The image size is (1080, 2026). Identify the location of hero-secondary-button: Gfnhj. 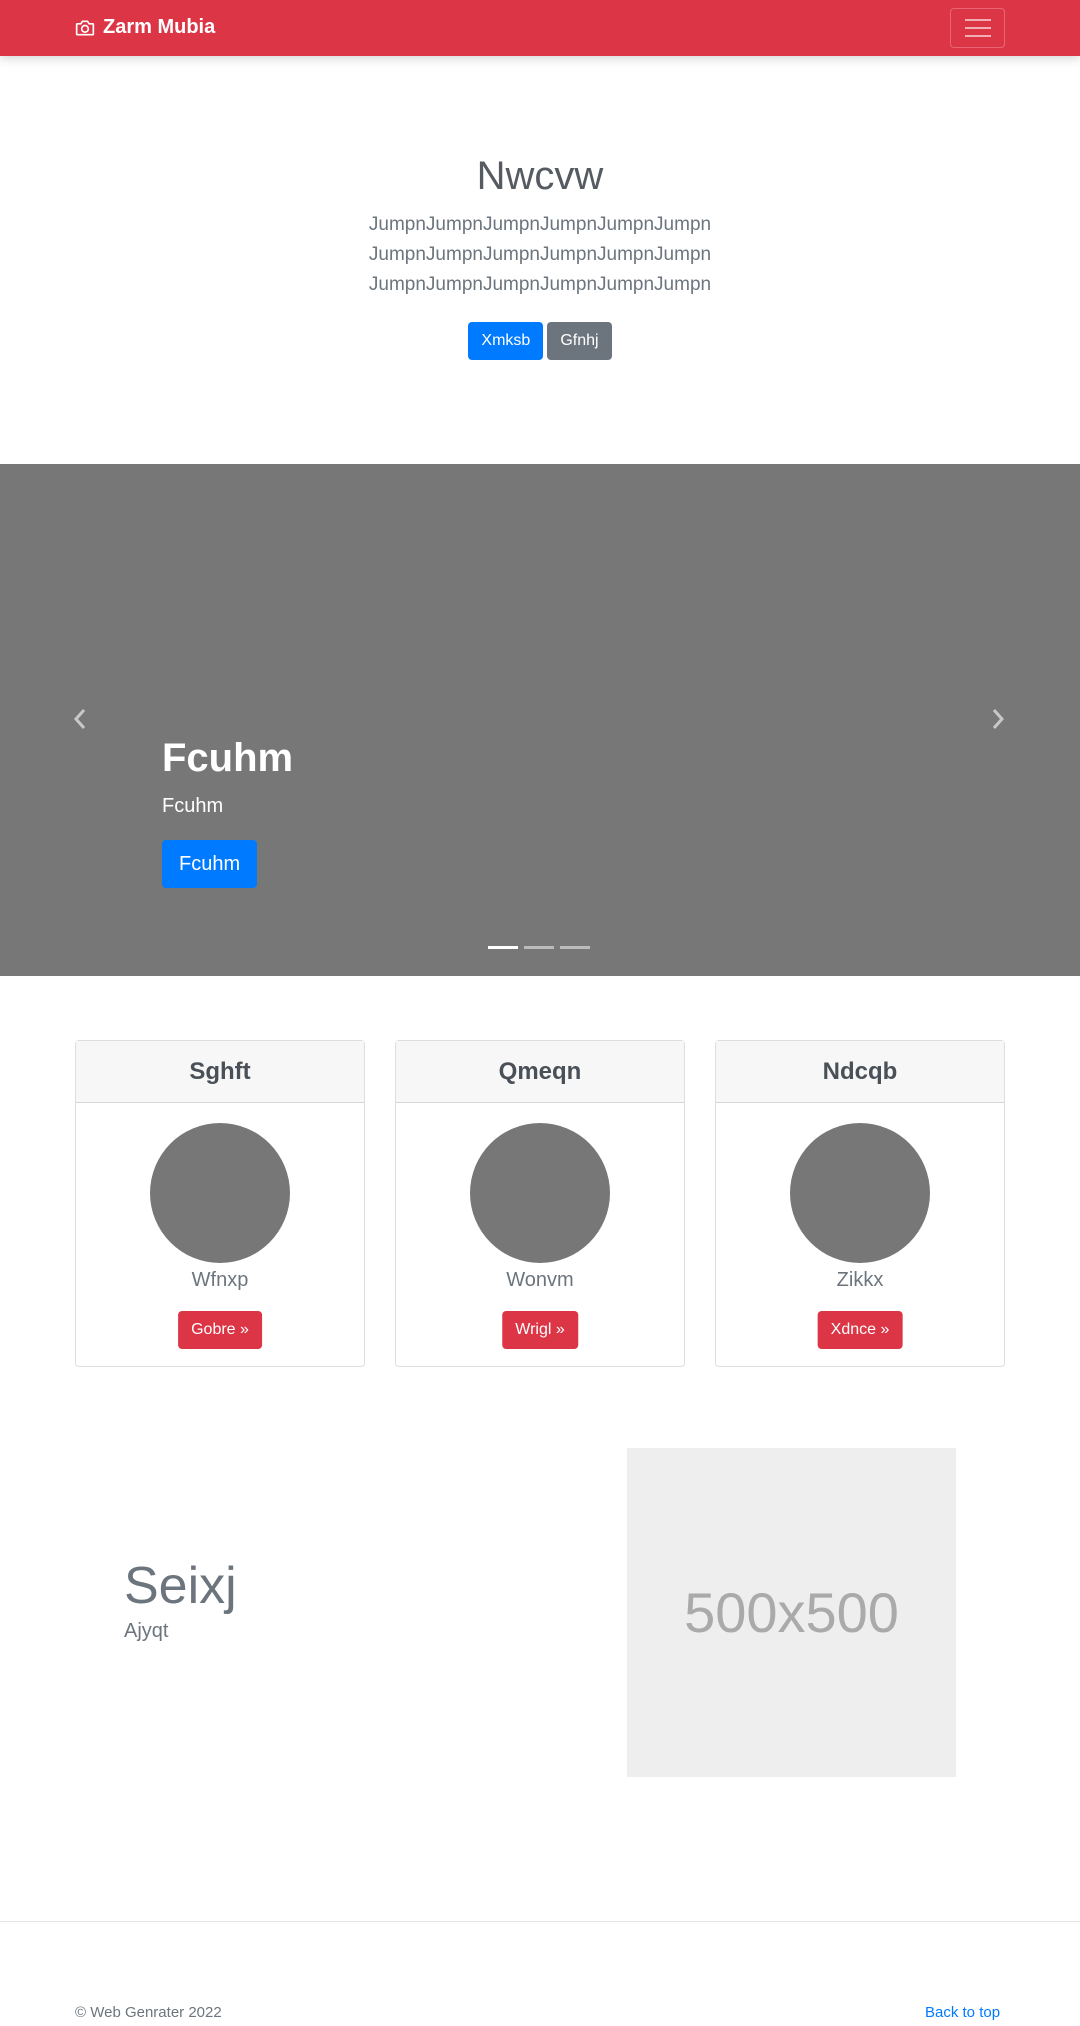
(579, 341).